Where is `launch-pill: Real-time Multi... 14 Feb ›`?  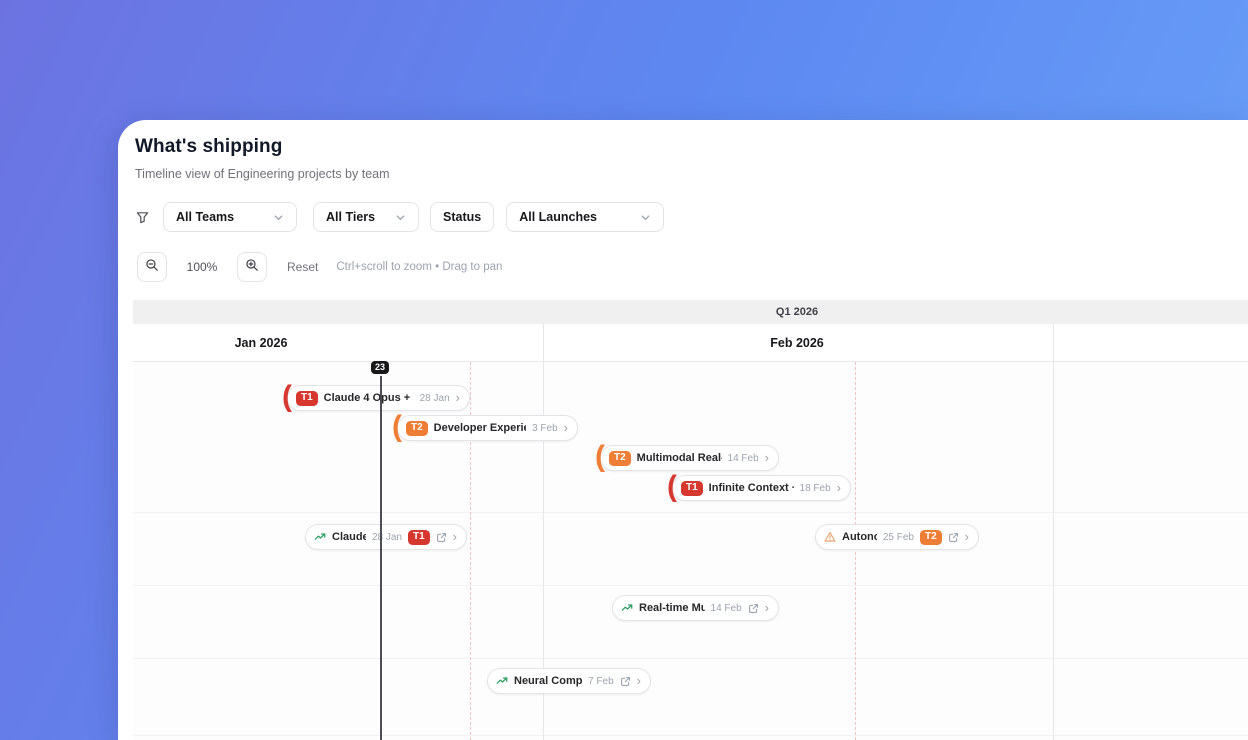
launch-pill: Real-time Multi... 14 Feb › is located at coordinates (695, 608).